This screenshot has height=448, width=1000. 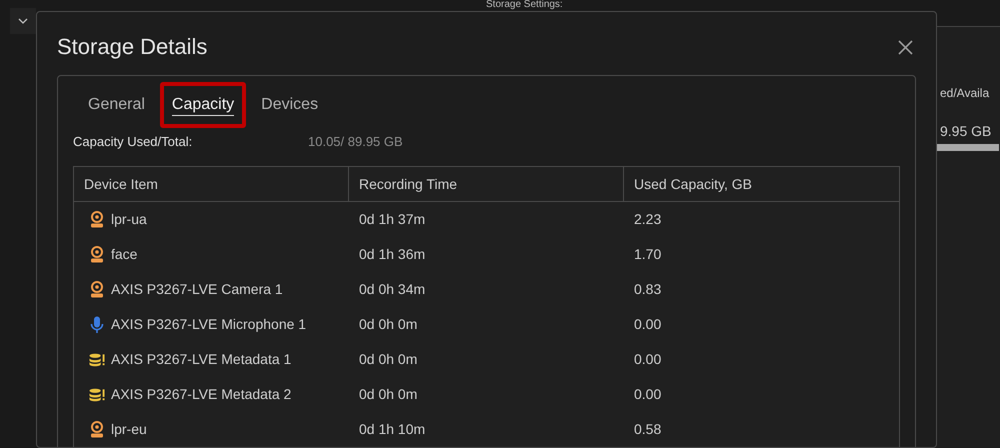 I want to click on tab: Devices, so click(x=290, y=105).